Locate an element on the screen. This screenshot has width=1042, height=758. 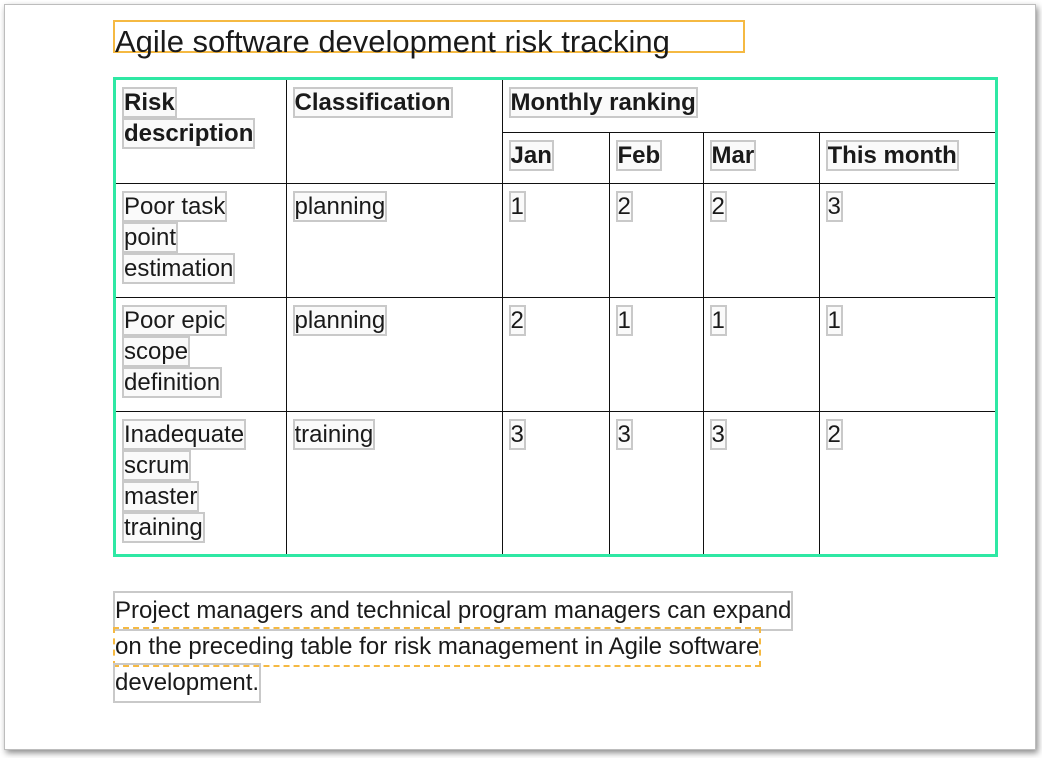
ranking-cell-this-month: 3 is located at coordinates (907, 240).